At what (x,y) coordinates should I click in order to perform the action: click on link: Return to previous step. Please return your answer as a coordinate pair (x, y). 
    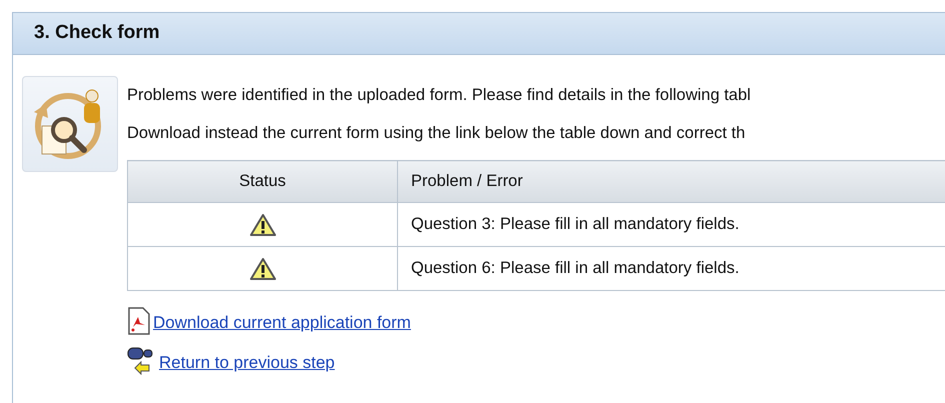
    Looking at the image, I should click on (247, 362).